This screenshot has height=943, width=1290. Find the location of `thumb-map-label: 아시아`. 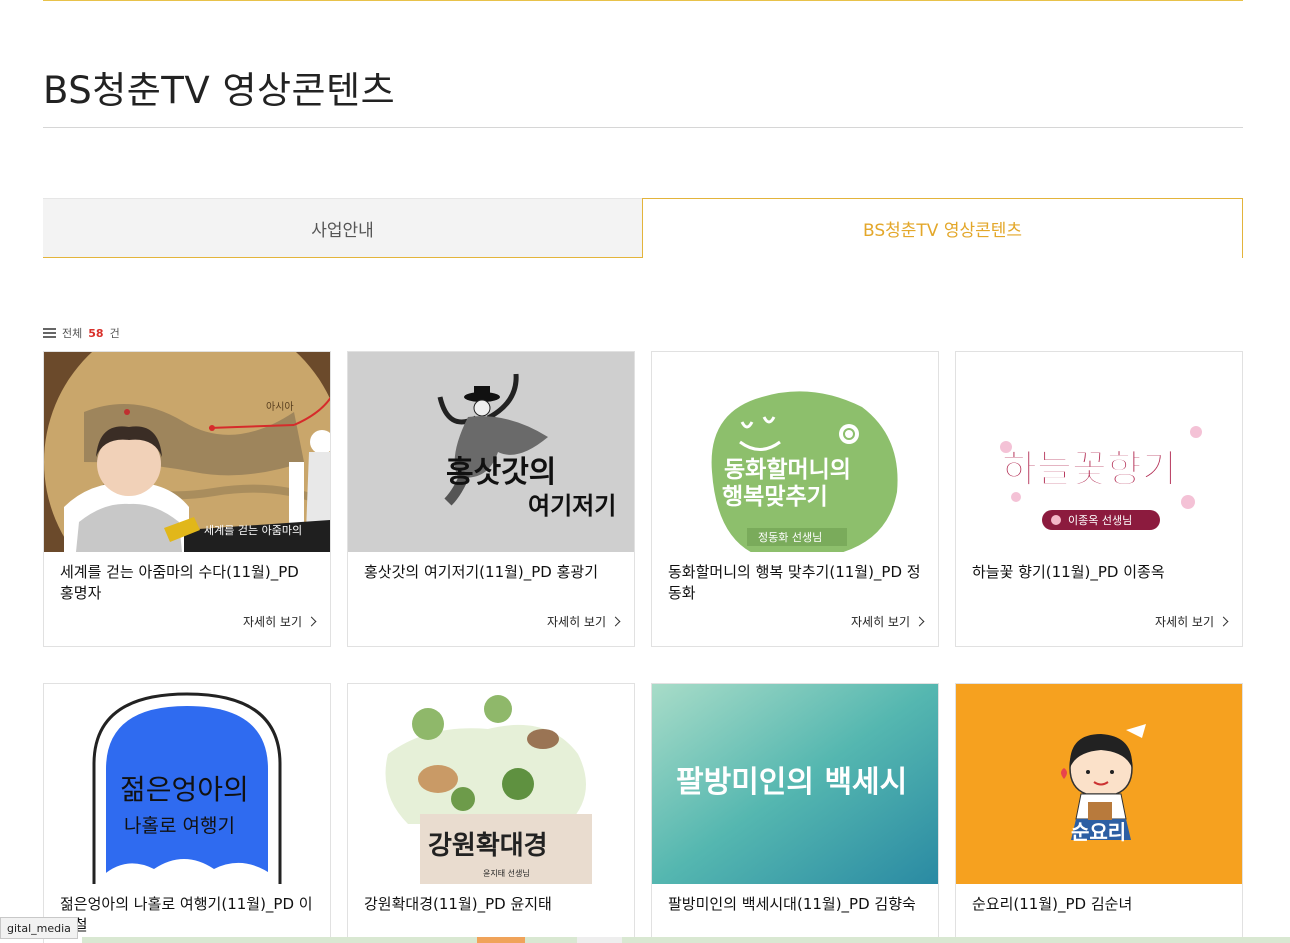

thumb-map-label: 아시아 is located at coordinates (280, 407).